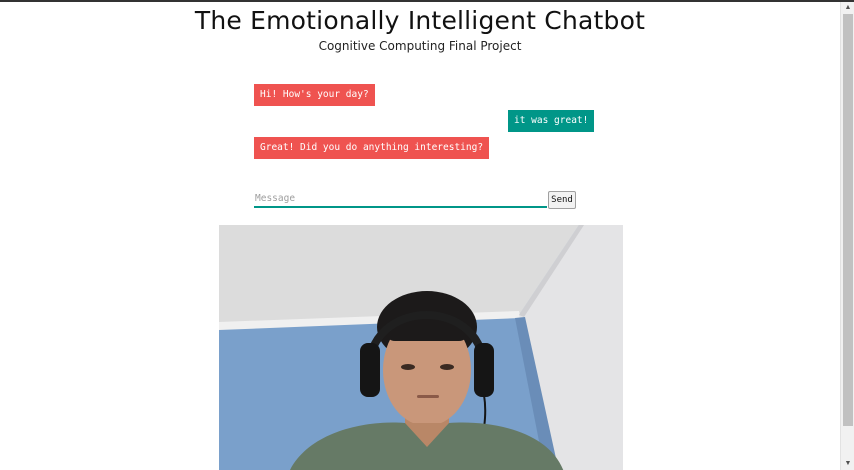 This screenshot has height=470, width=854. What do you see at coordinates (420, 46) in the screenshot?
I see `page-subtitle: Cognitive Computing Final Project` at bounding box center [420, 46].